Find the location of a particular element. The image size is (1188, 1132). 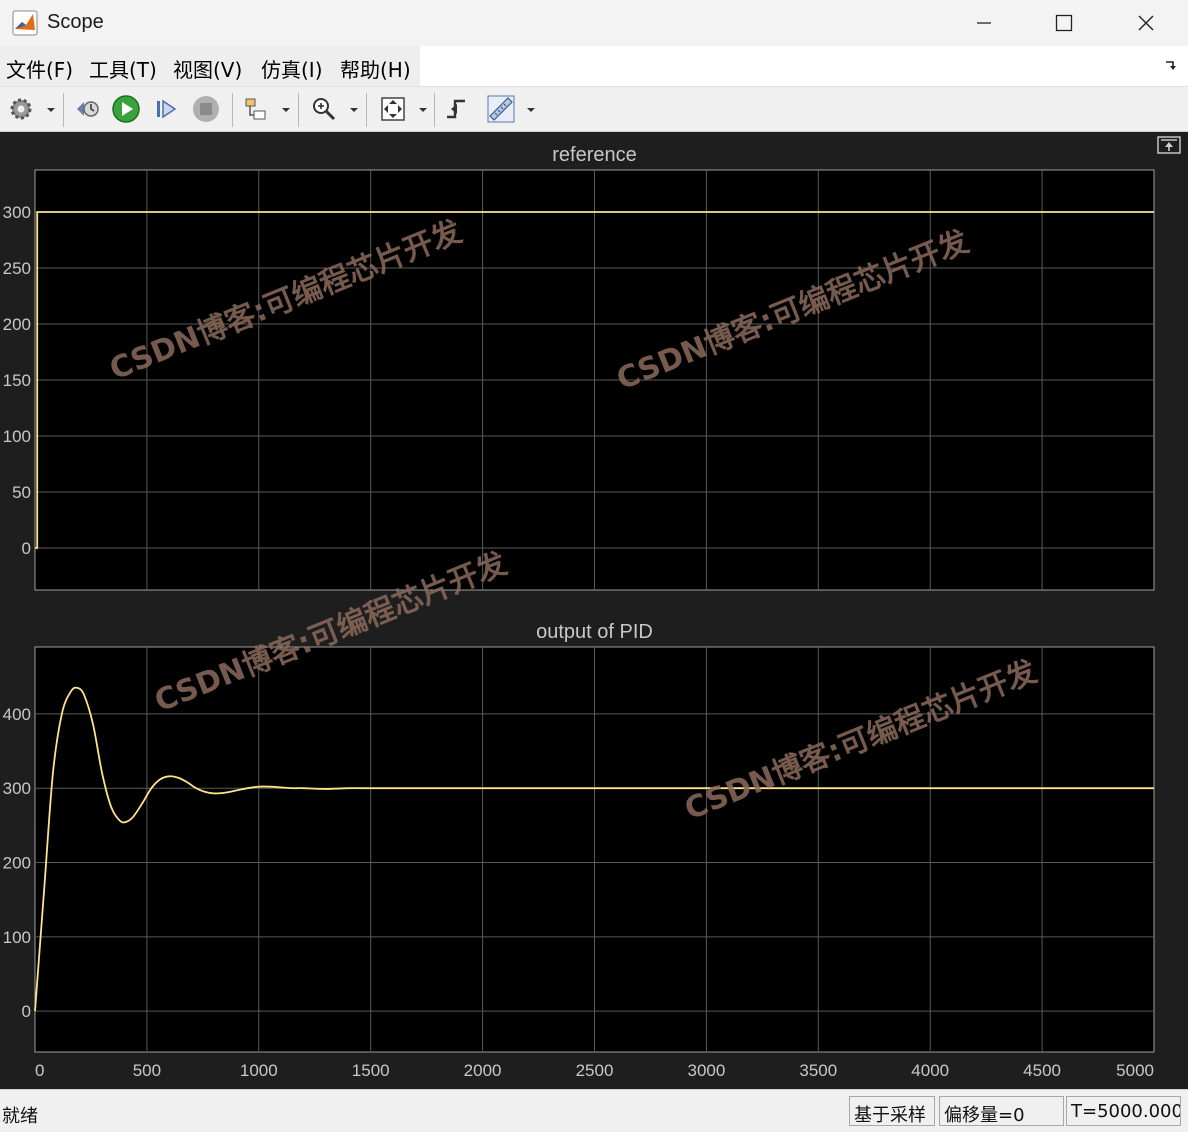

stop-icon is located at coordinates (206, 109).